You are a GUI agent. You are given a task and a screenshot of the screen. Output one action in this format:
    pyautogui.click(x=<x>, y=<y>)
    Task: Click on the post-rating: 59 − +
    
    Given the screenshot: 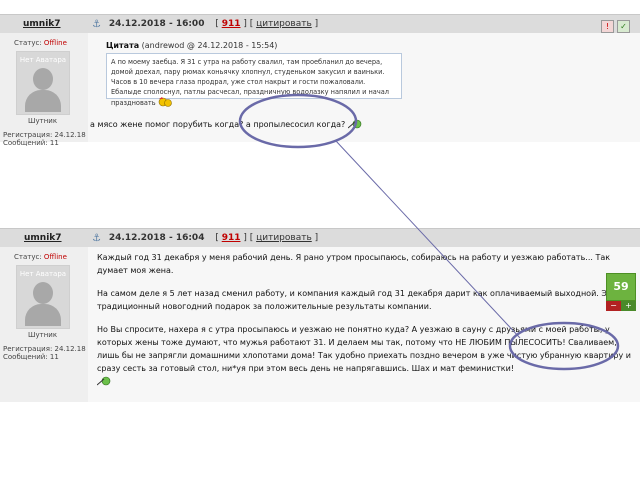 What is the action you would take?
    pyautogui.click(x=621, y=292)
    